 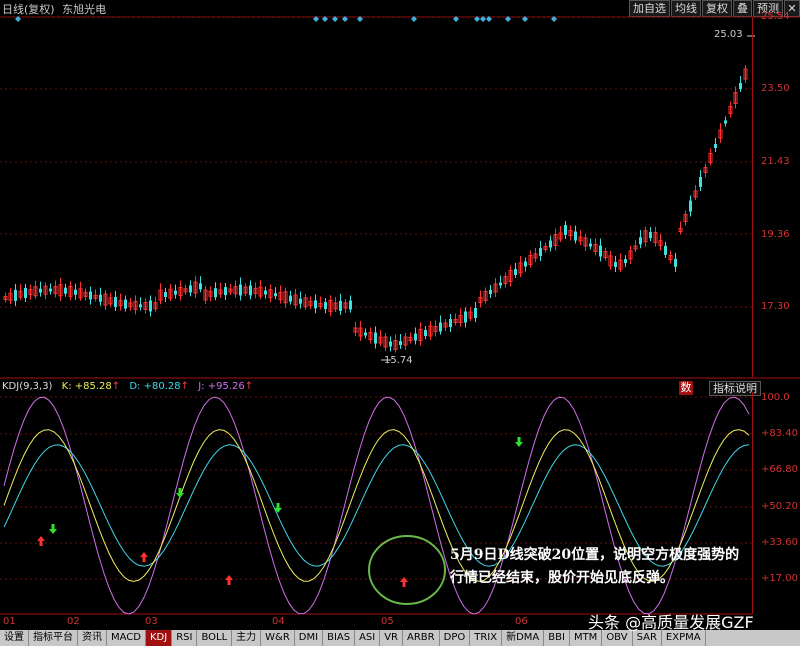 What do you see at coordinates (421, 638) in the screenshot?
I see `tab-arbr: ARBR` at bounding box center [421, 638].